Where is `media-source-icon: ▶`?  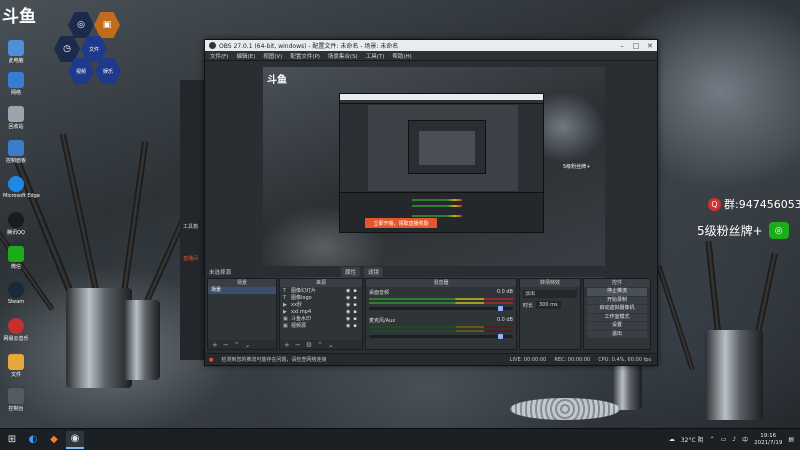 media-source-icon: ▶ is located at coordinates (285, 311).